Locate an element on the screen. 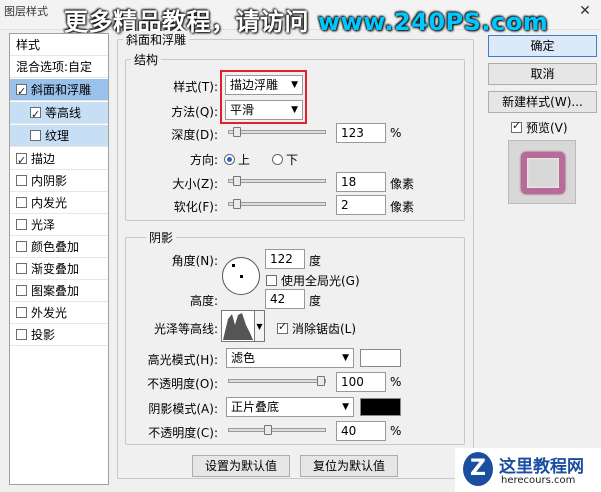 This screenshot has width=601, height=492. size-slider-thumb is located at coordinates (237, 181).